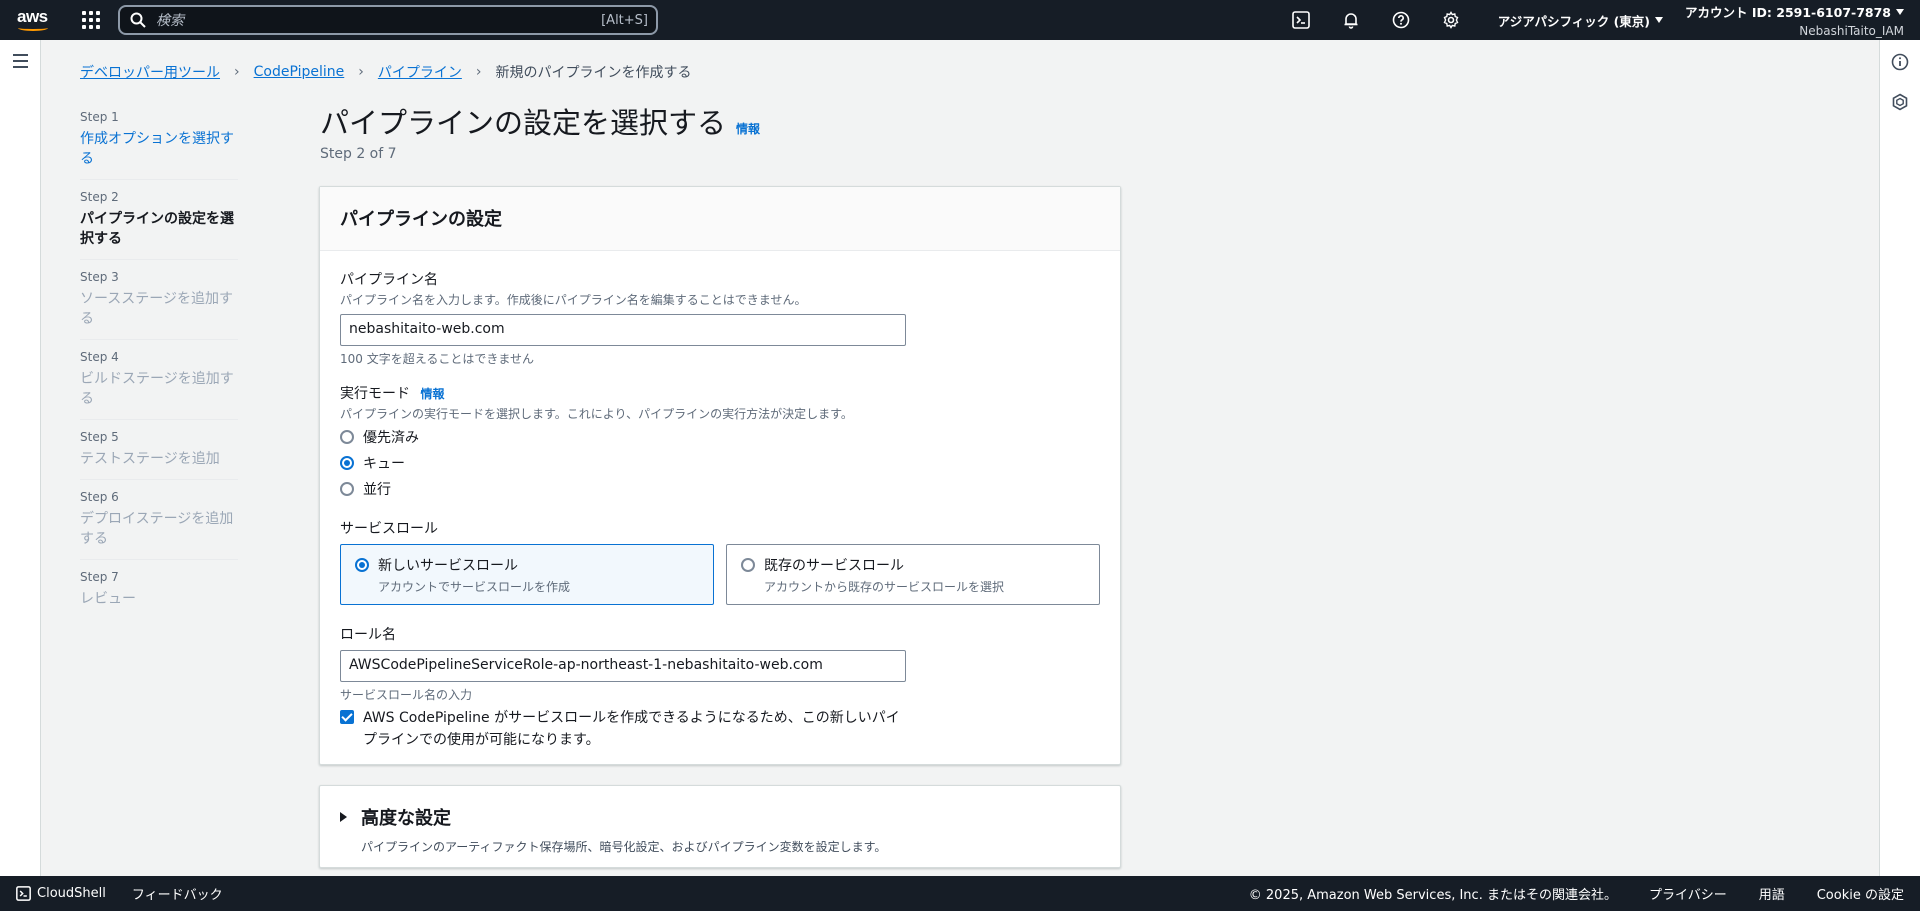 This screenshot has width=1920, height=911. What do you see at coordinates (177, 893) in the screenshot?
I see `feedback-link: フィードバック` at bounding box center [177, 893].